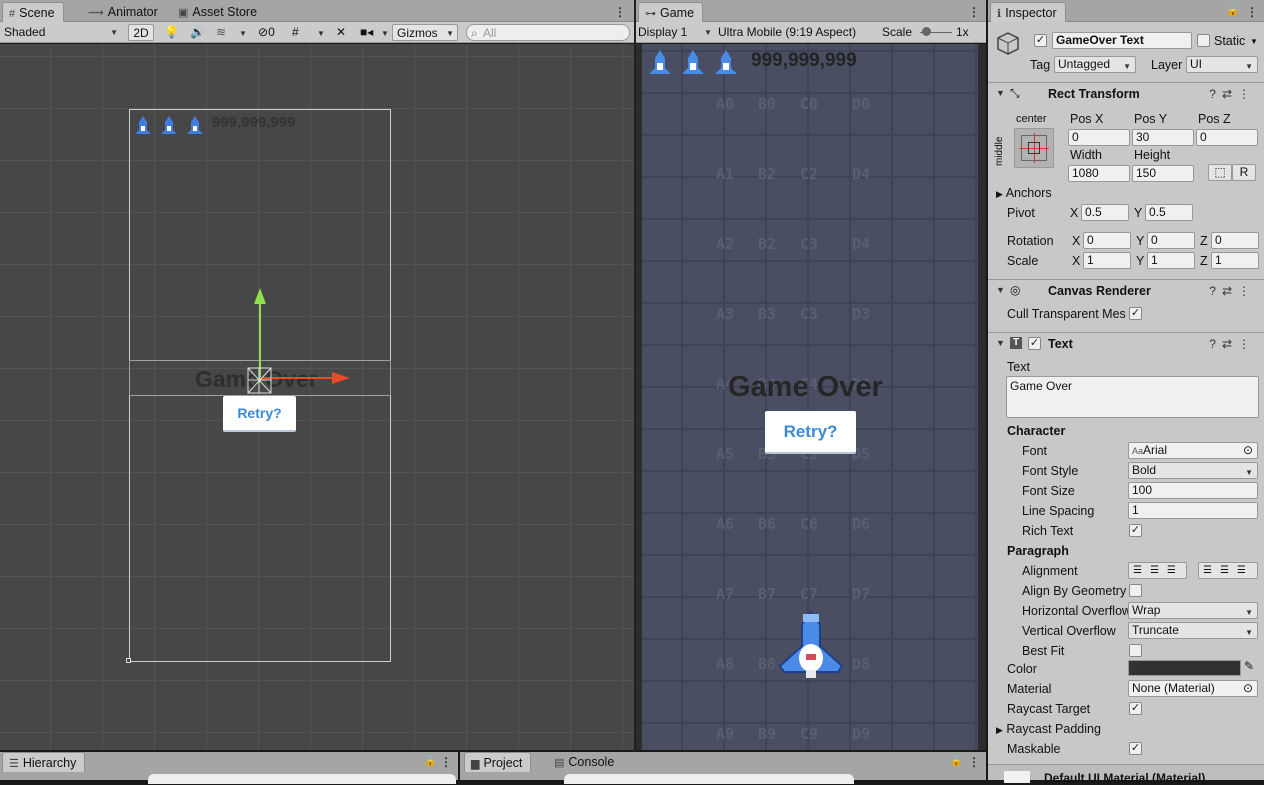 This screenshot has width=1264, height=785. I want to click on static-checkbox, so click(1203, 40).